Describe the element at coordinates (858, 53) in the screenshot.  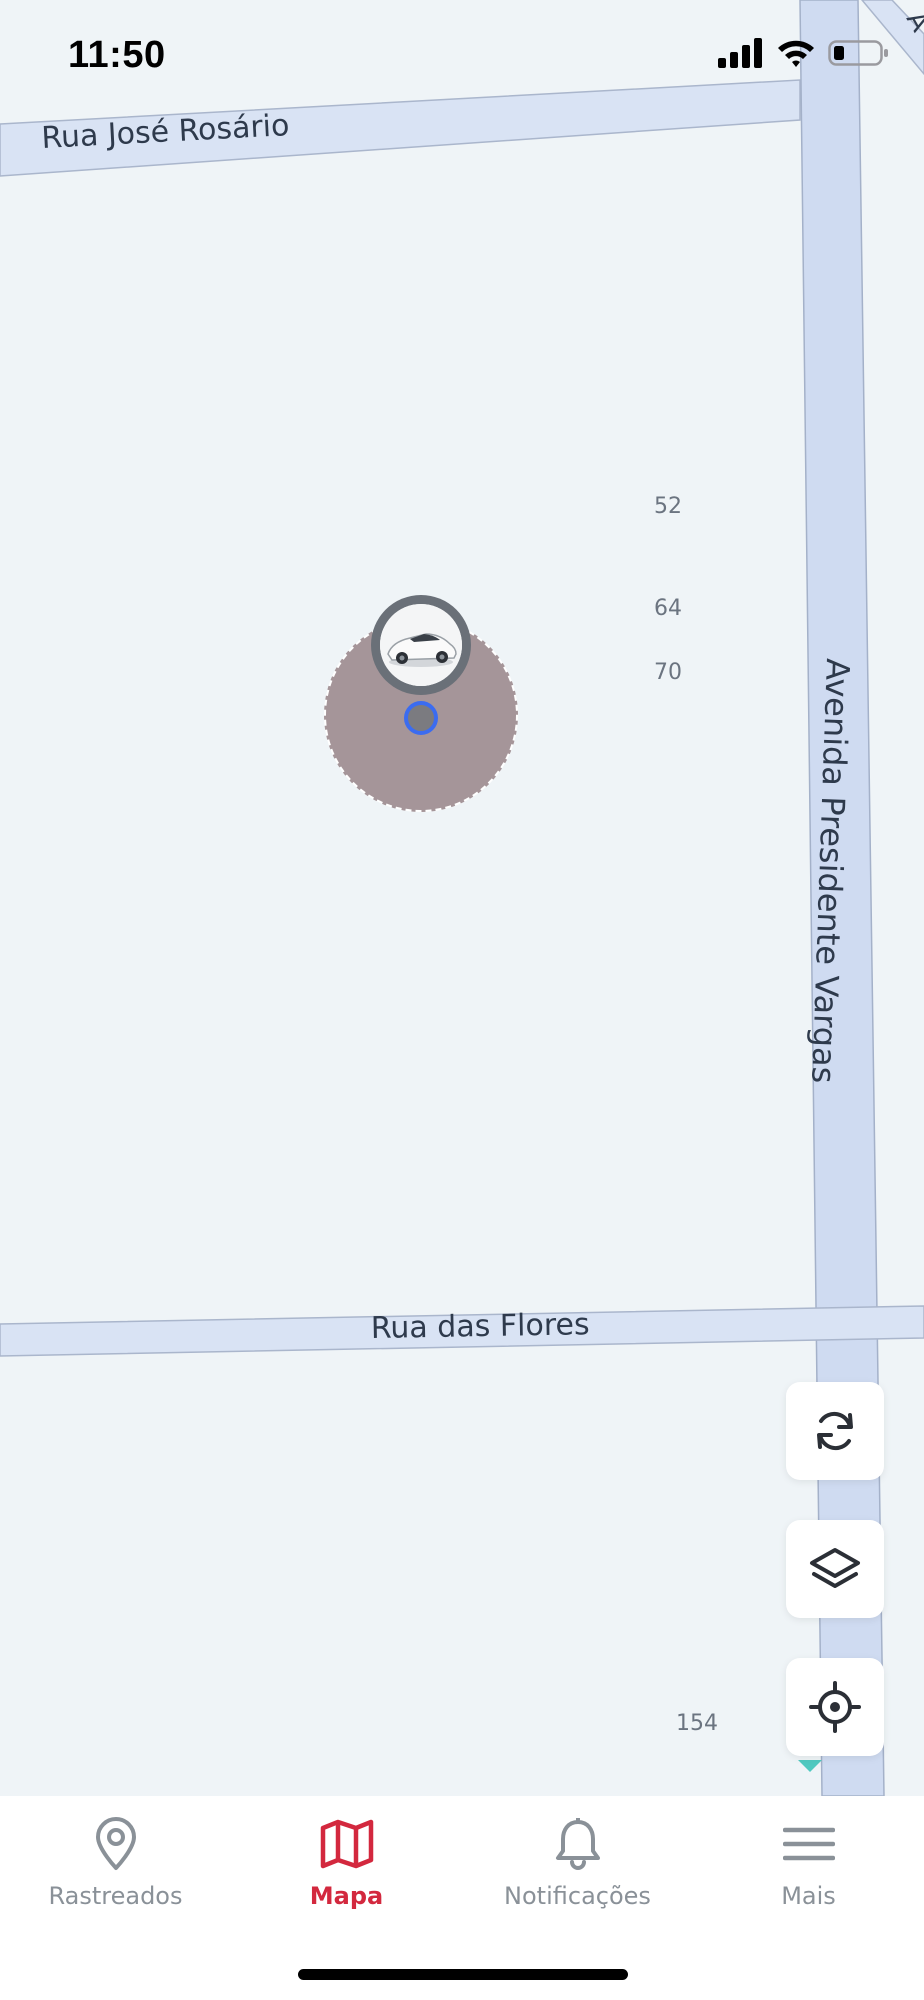
I see `battery-icon` at that location.